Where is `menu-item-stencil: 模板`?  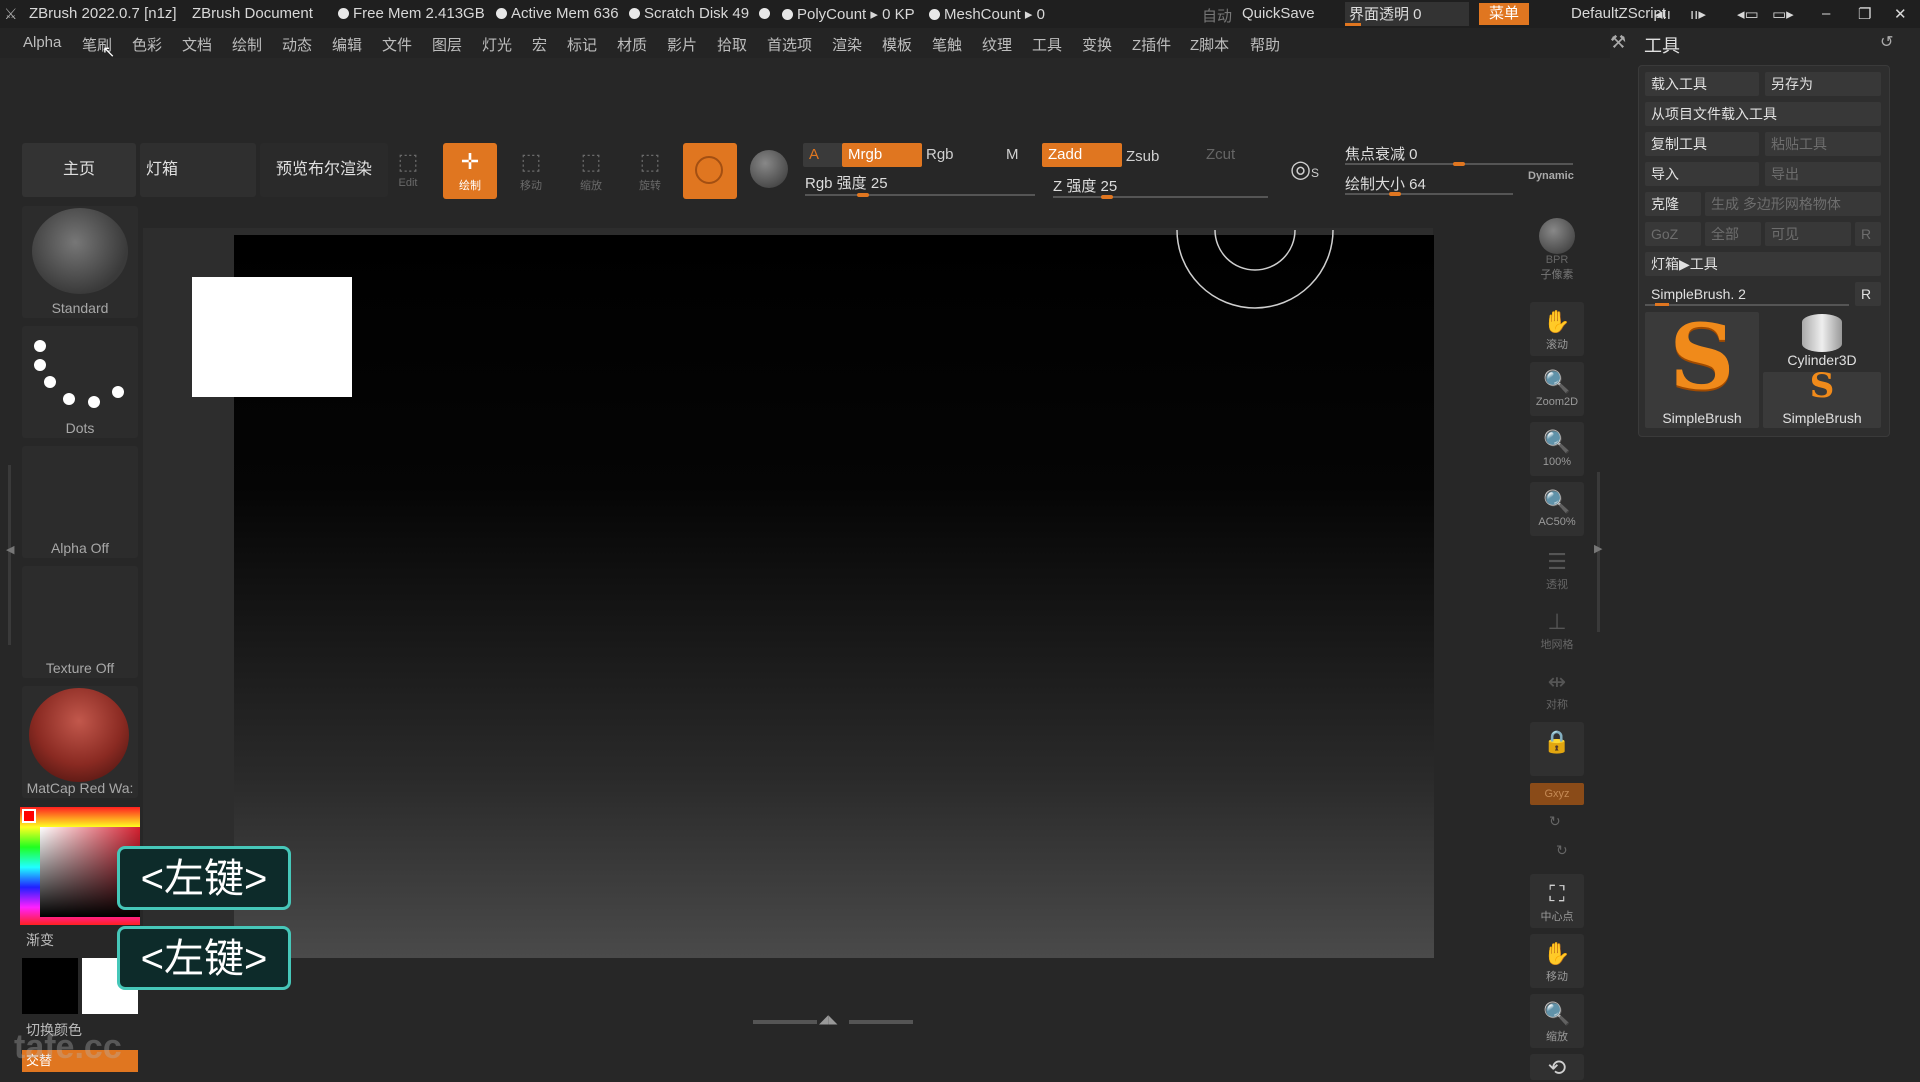 menu-item-stencil: 模板 is located at coordinates (897, 44).